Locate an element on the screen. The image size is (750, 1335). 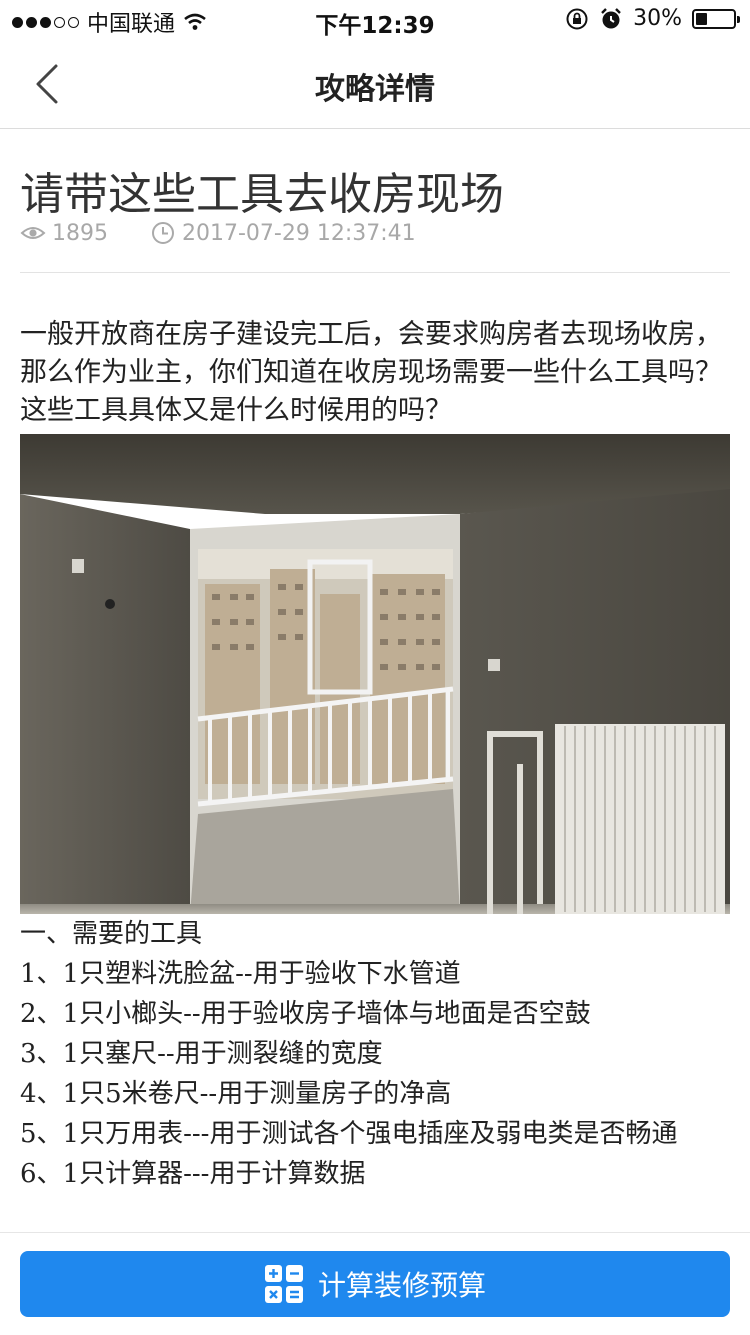
nav-bar: 攻略详情 is located at coordinates (375, 84).